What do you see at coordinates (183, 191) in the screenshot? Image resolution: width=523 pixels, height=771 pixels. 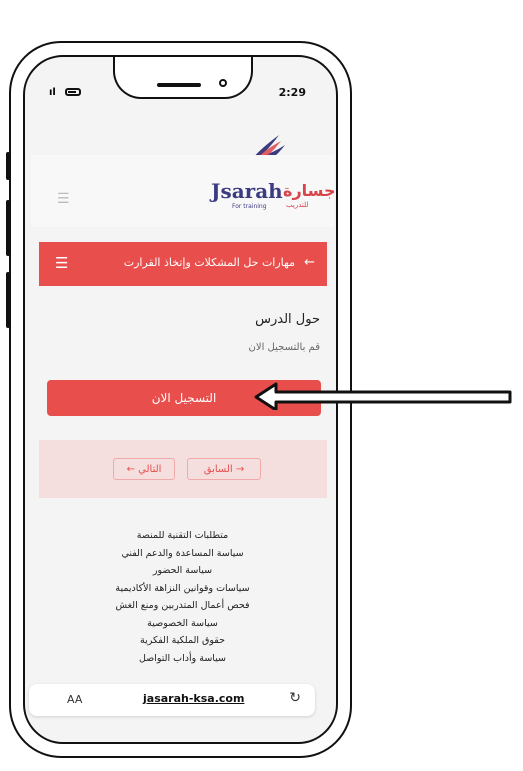 I see `site-header: ☰ Jsarah جسارة For training للتدريب` at bounding box center [183, 191].